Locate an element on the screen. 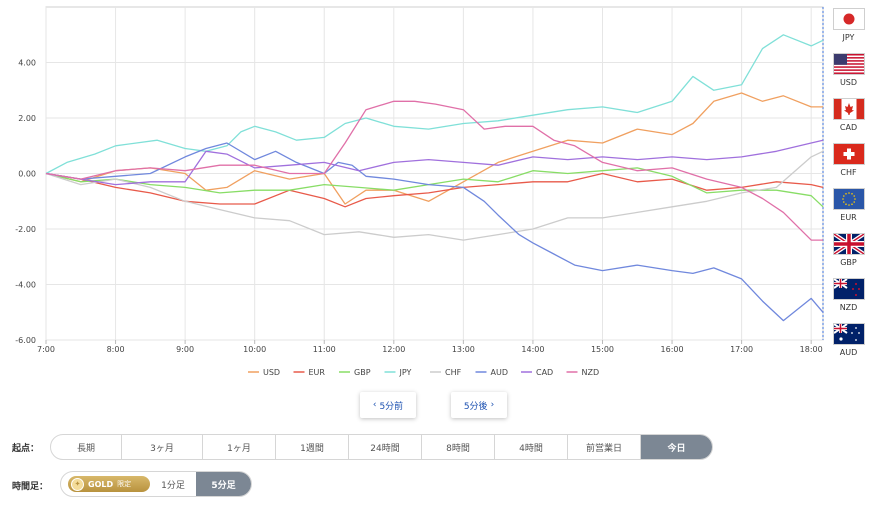 This screenshot has height=506, width=878. legend-label-jpy: JPY is located at coordinates (405, 372).